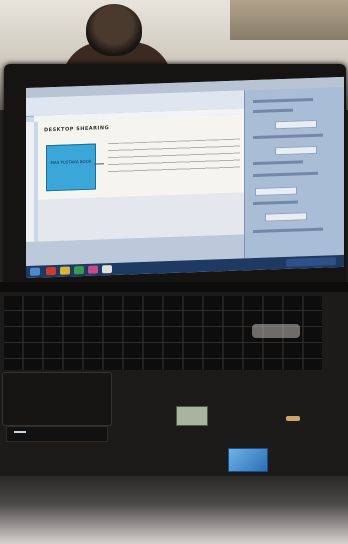 The height and width of the screenshot is (544, 348). What do you see at coordinates (141, 178) in the screenshot?
I see `document-page: DESKTOP SHEARING MAS PUSTAKA BOOK` at bounding box center [141, 178].